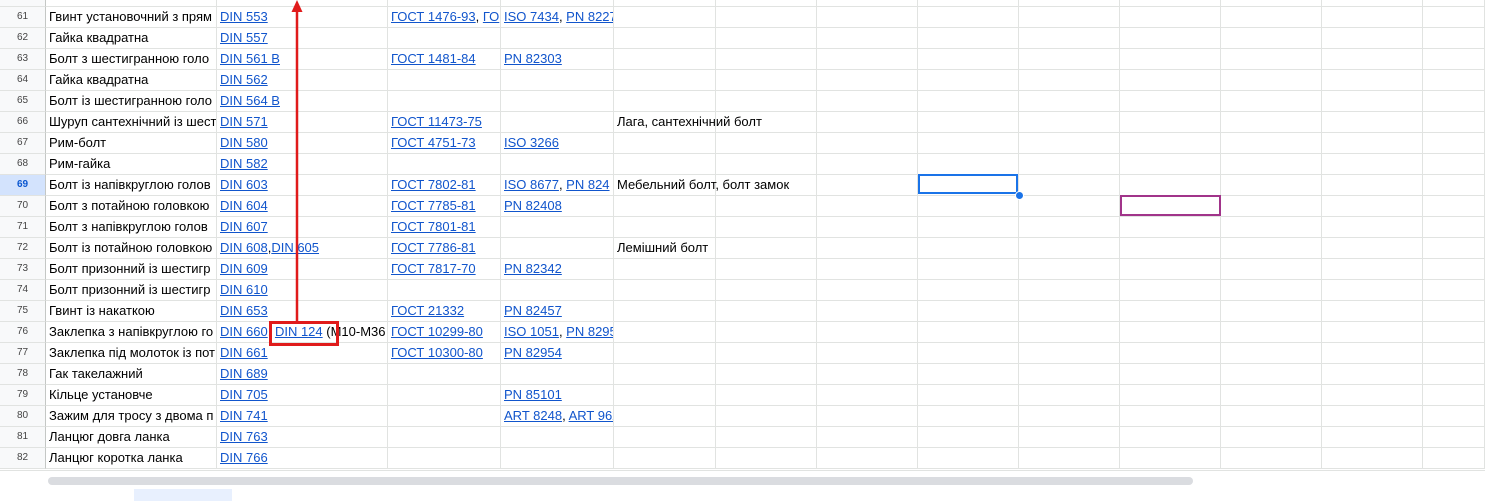  Describe the element at coordinates (557, 311) in the screenshot. I see `iso-pn-cell: PN 82457` at that location.